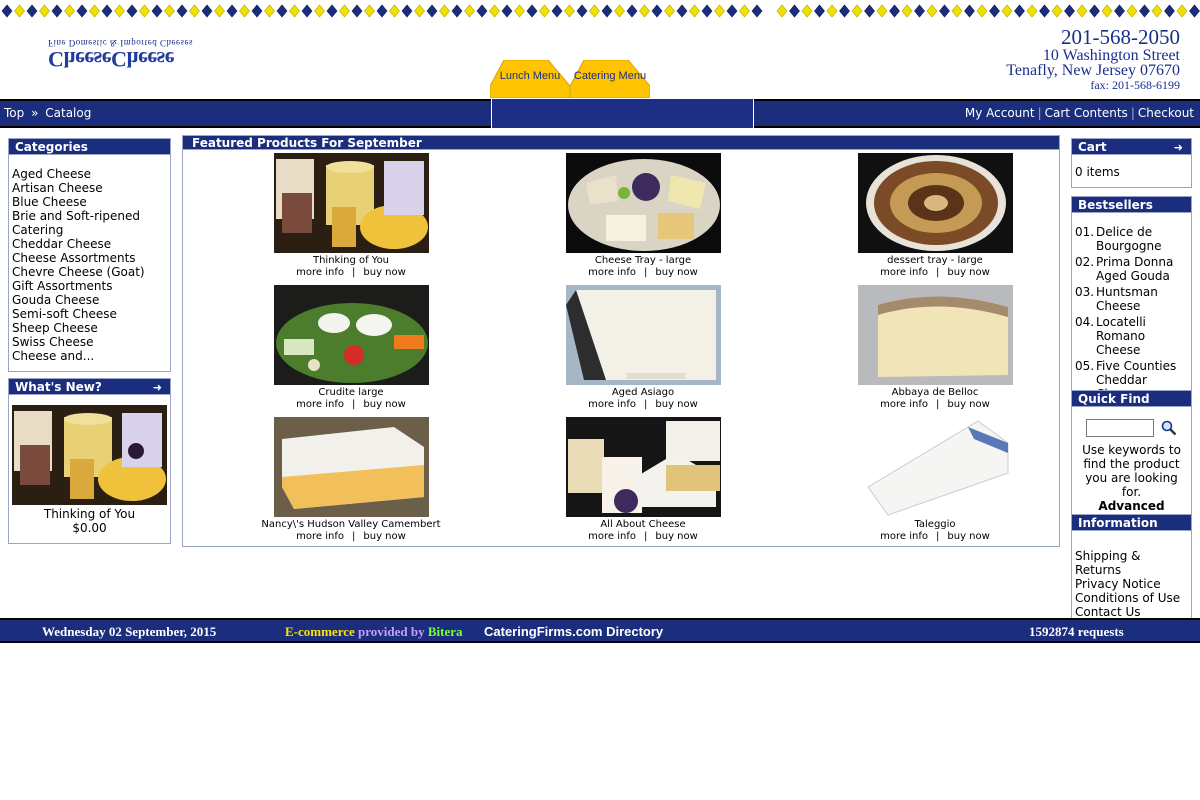  I want to click on category-link: Gouda Cheese, so click(89, 300).